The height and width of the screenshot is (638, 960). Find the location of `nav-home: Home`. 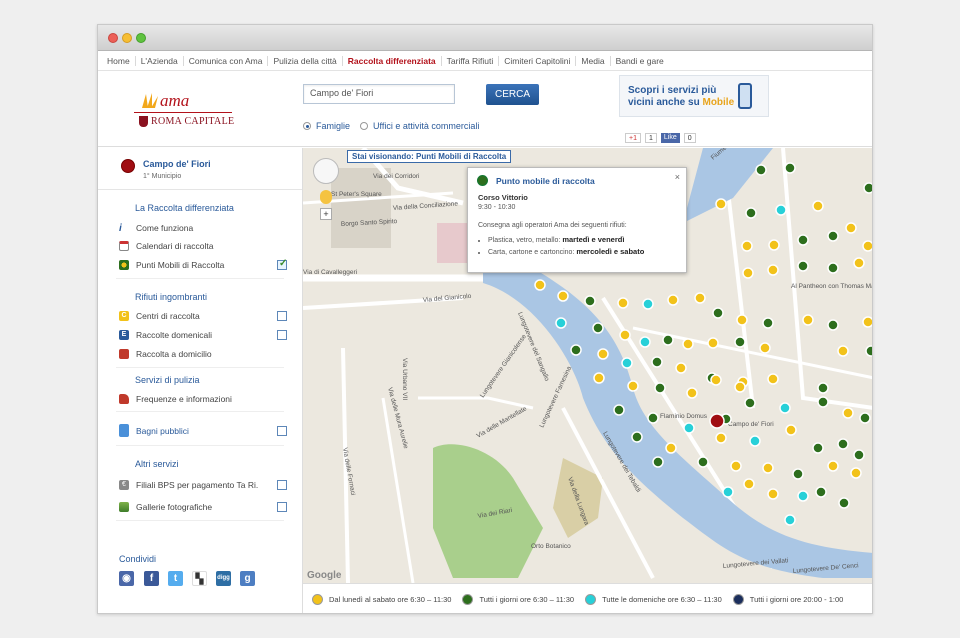

nav-home: Home is located at coordinates (119, 60).